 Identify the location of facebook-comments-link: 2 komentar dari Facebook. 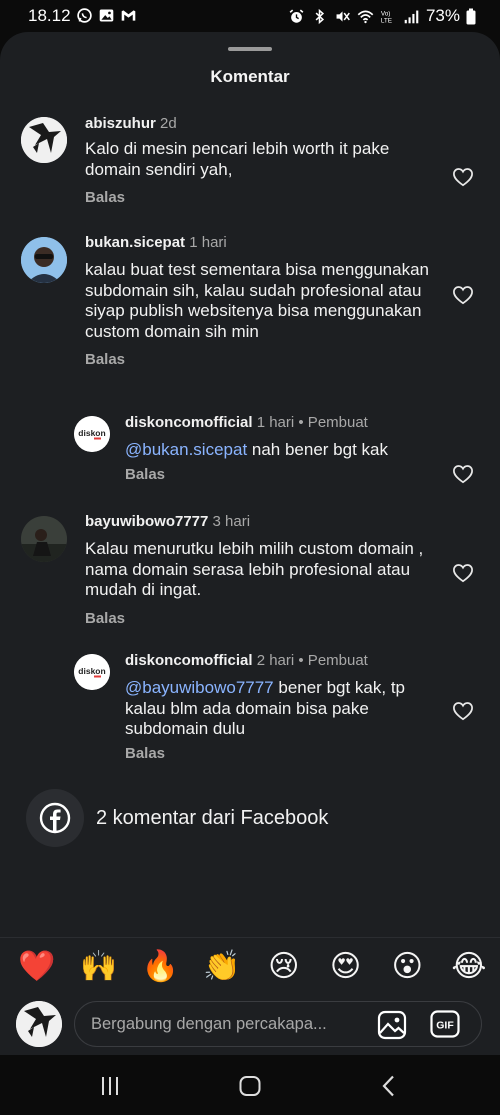
(177, 818).